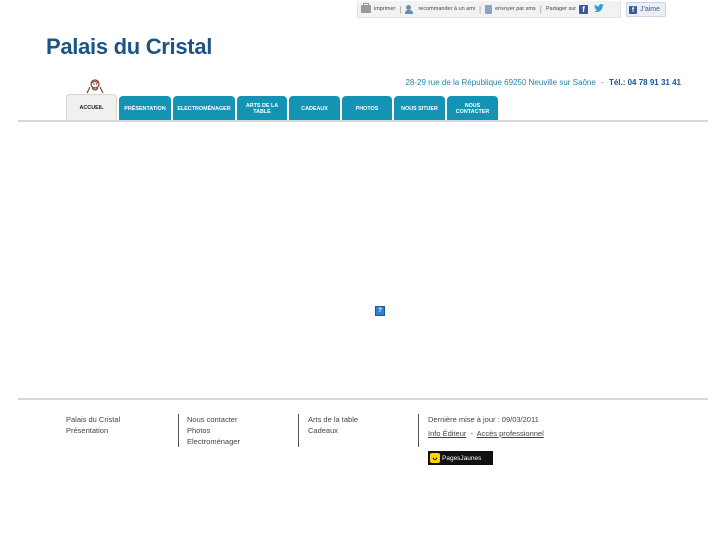 The image size is (727, 545). I want to click on footer-link-contact: Nous contacter, so click(213, 419).